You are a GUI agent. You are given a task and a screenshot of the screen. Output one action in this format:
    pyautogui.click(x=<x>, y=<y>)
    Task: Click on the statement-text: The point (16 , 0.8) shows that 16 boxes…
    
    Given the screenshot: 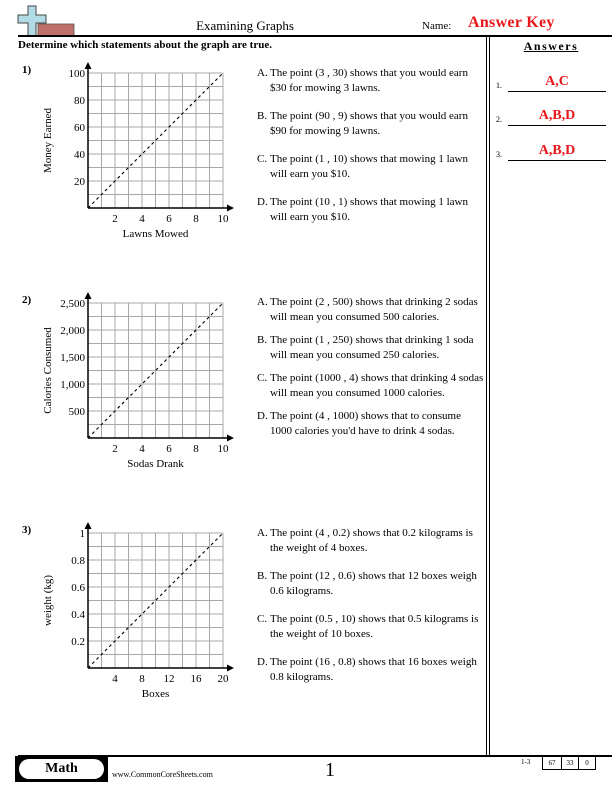 What is the action you would take?
    pyautogui.click(x=373, y=669)
    